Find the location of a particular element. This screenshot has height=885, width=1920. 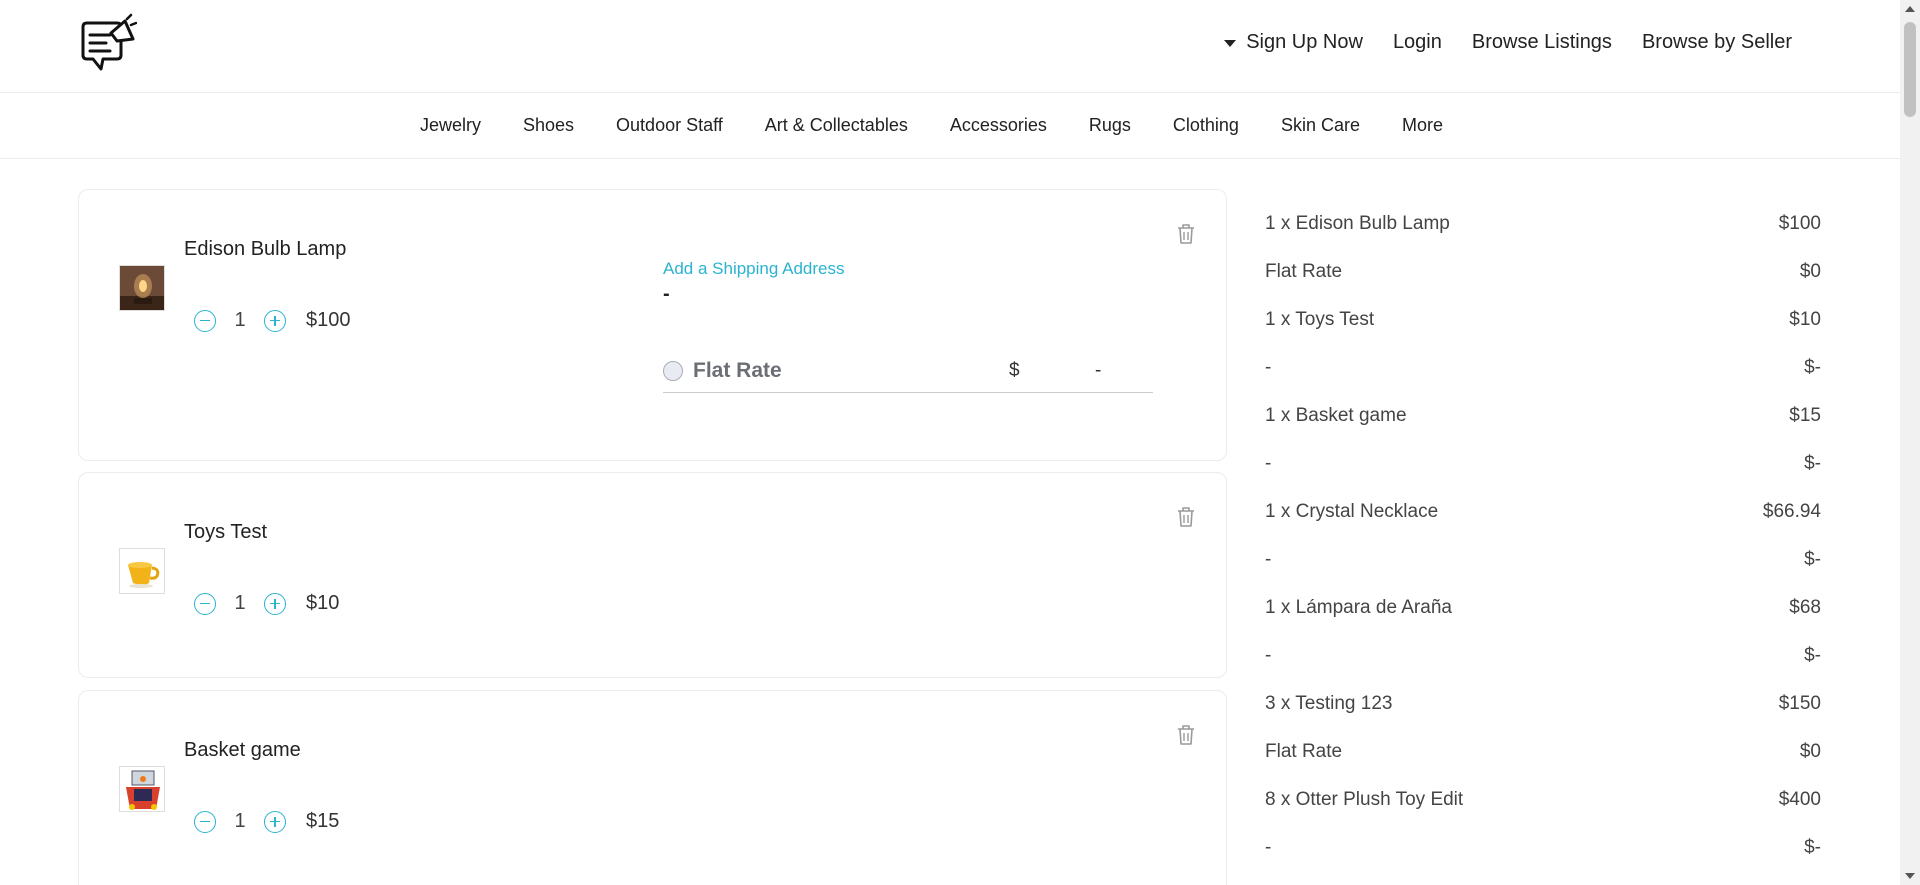

browse-listings-link: Browse Listings is located at coordinates (1542, 42).